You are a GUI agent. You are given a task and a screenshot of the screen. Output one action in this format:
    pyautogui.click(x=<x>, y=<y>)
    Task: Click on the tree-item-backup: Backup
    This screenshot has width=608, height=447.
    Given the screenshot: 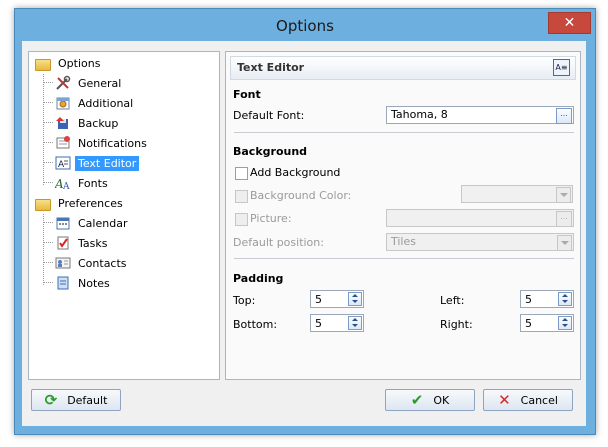 What is the action you would take?
    pyautogui.click(x=88, y=123)
    